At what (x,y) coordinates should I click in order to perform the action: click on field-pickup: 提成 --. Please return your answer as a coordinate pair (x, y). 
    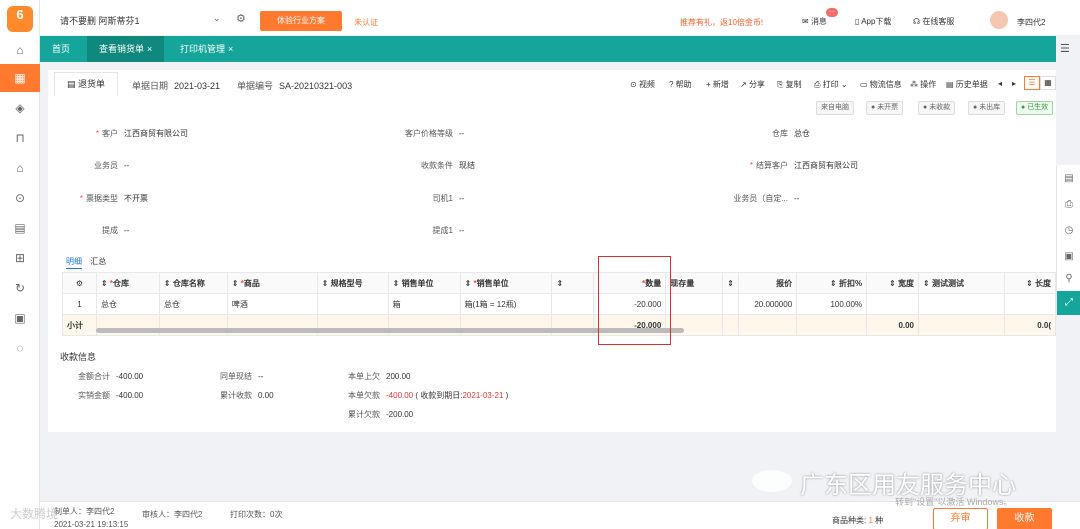
    Looking at the image, I should click on (103, 230).